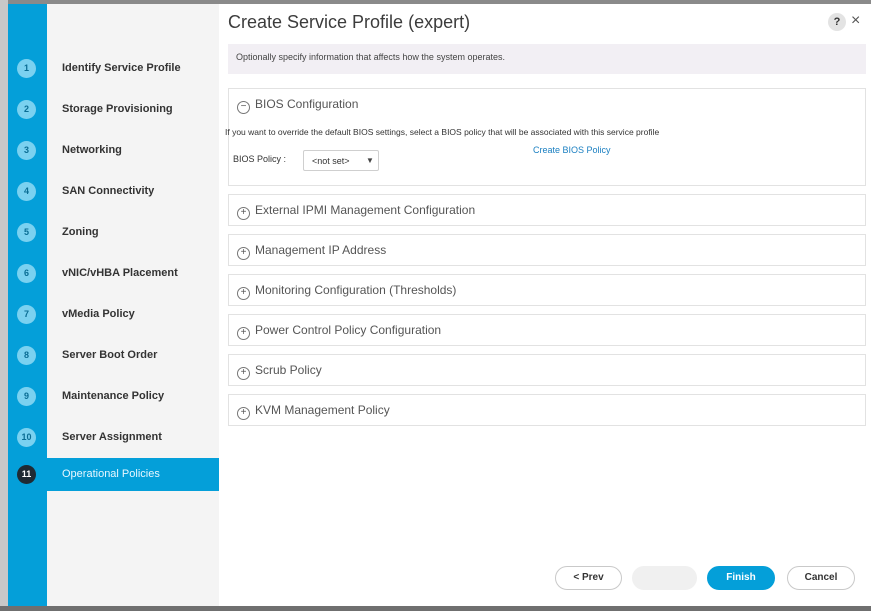  I want to click on step-number: 10, so click(26, 437).